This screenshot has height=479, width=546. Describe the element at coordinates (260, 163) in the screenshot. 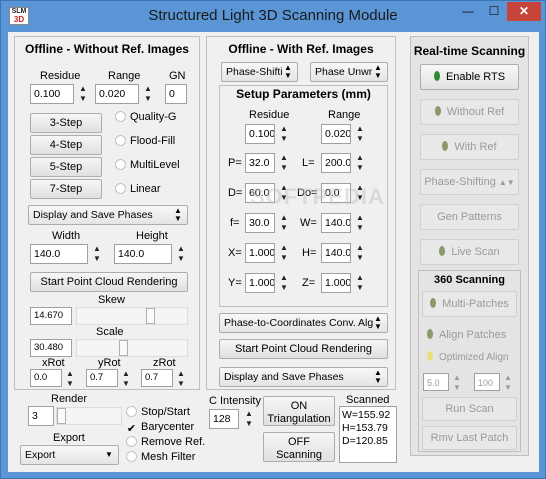

I see `param-p-input: 32.0` at that location.